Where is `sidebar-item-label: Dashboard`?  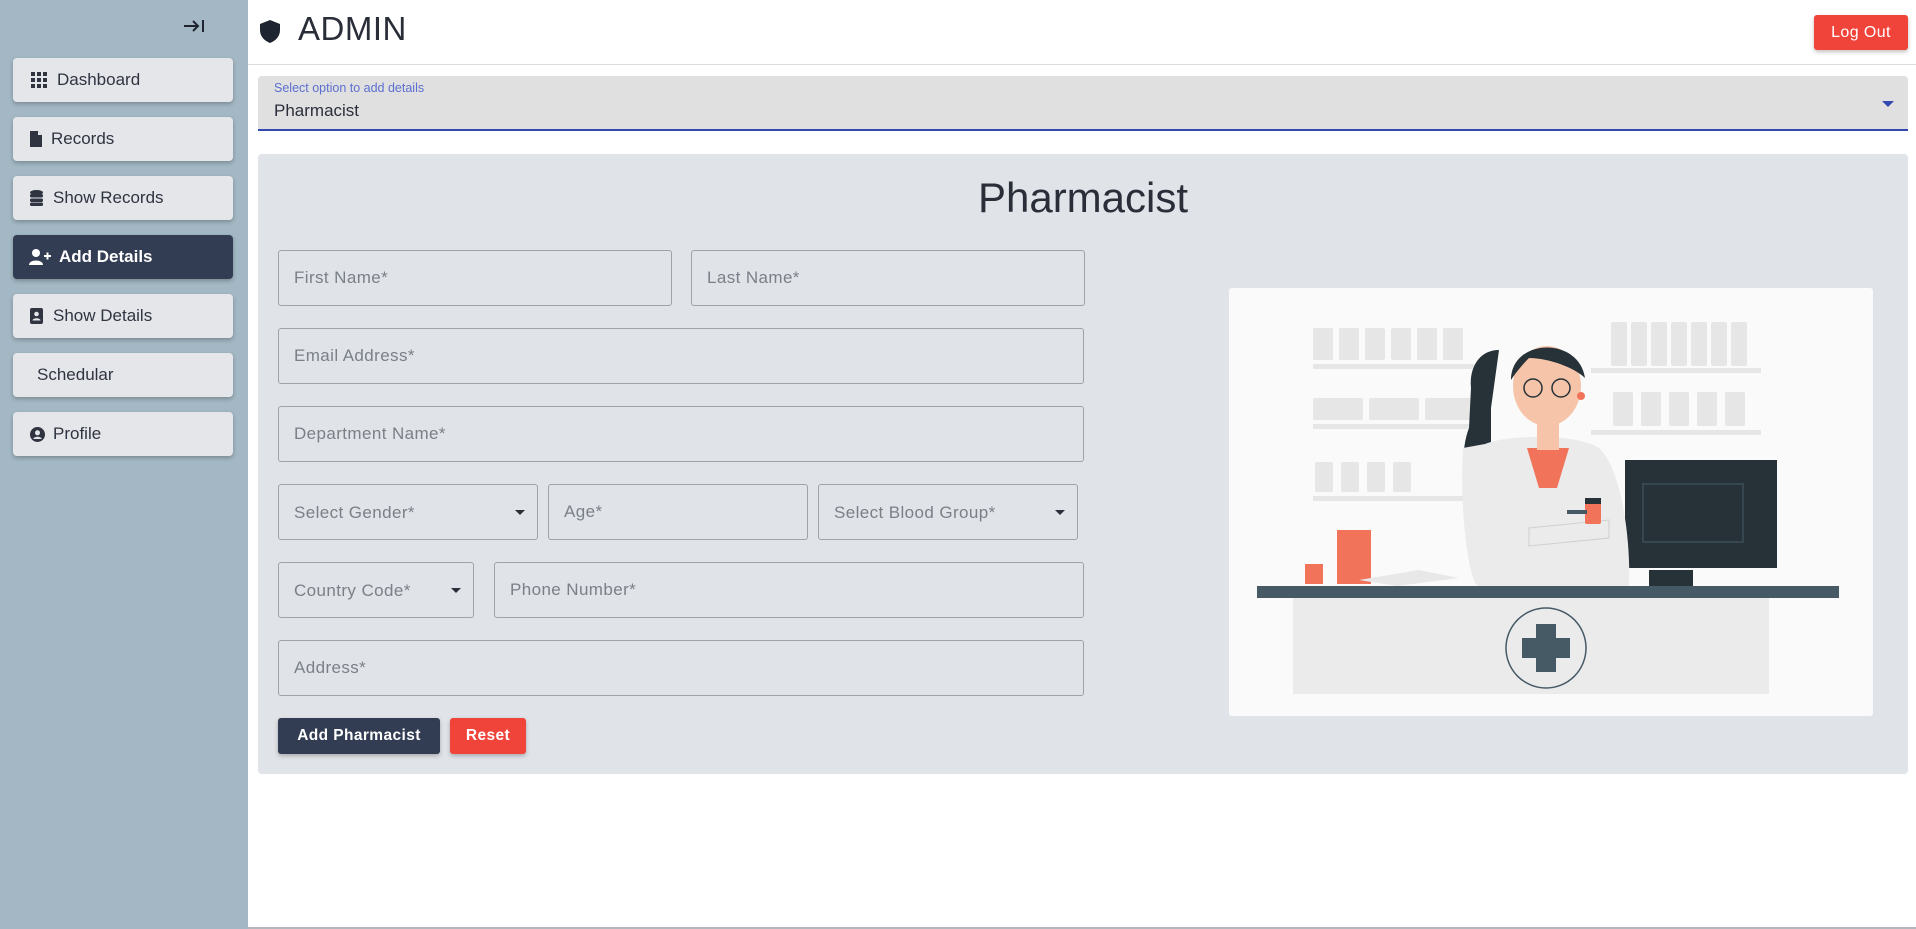 sidebar-item-label: Dashboard is located at coordinates (99, 79).